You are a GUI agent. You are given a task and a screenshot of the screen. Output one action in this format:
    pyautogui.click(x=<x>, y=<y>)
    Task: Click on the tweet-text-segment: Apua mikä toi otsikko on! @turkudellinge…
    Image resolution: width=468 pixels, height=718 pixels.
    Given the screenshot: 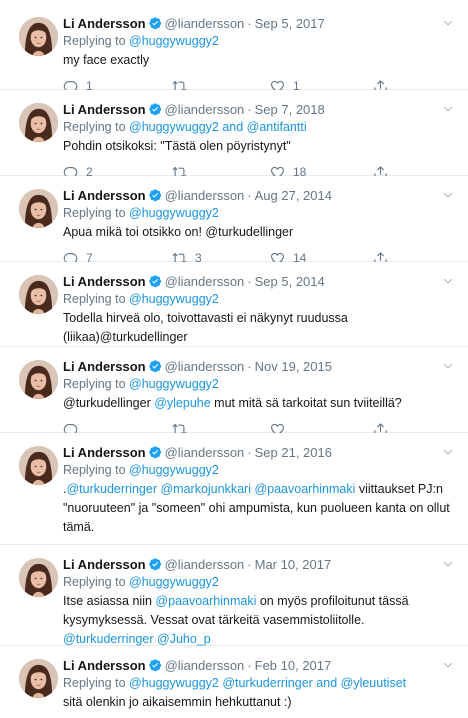 What is the action you would take?
    pyautogui.click(x=178, y=232)
    